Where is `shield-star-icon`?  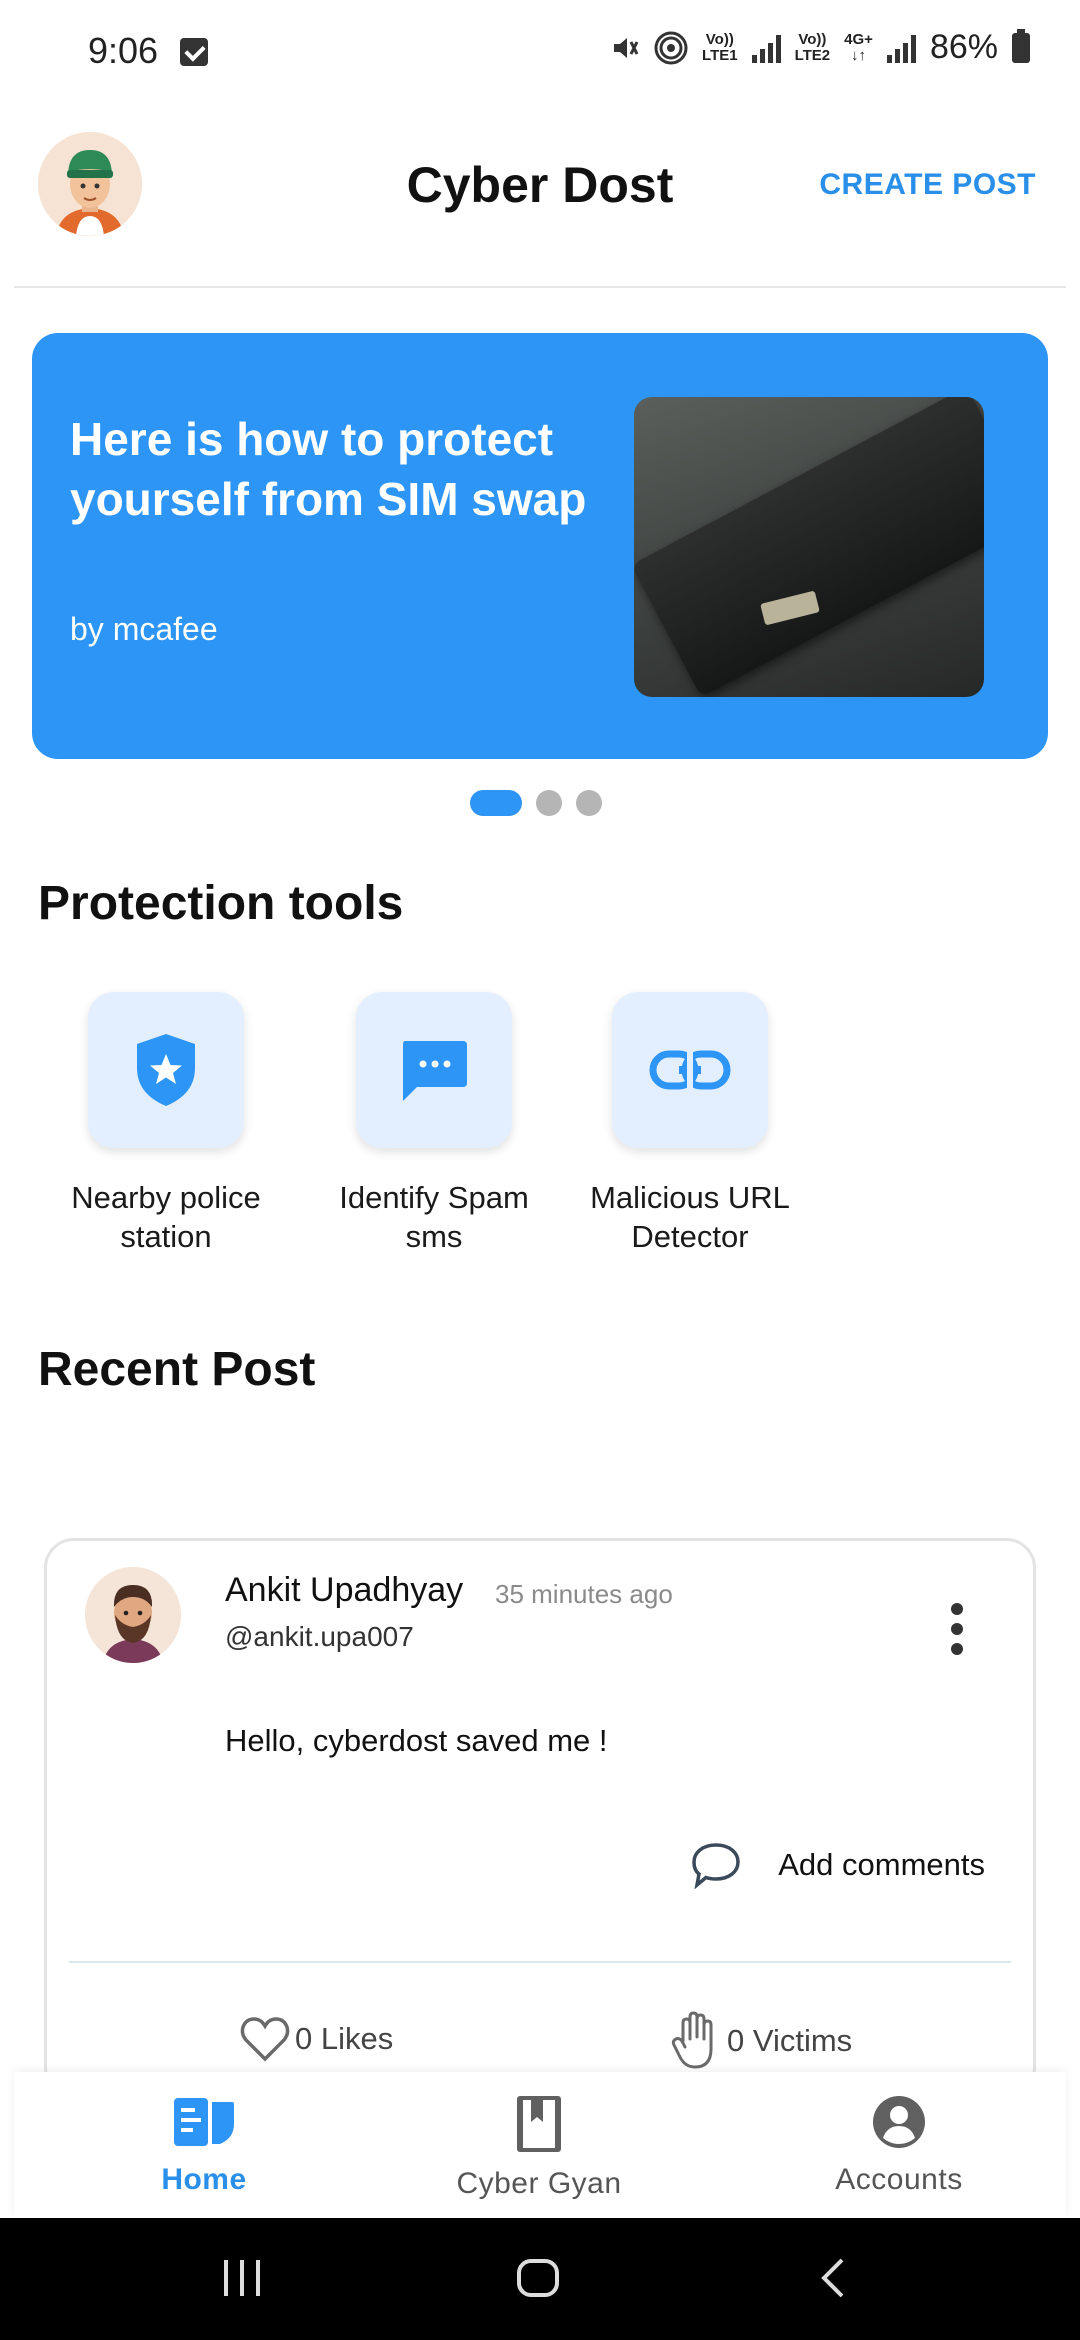
shield-star-icon is located at coordinates (166, 1070).